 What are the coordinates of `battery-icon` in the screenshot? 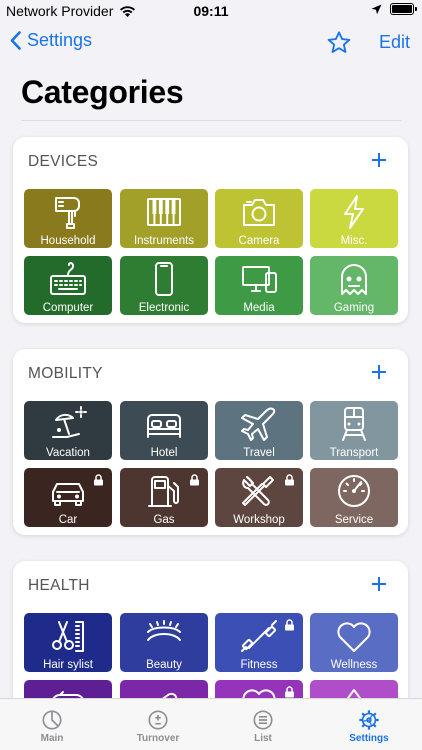 It's located at (403, 9).